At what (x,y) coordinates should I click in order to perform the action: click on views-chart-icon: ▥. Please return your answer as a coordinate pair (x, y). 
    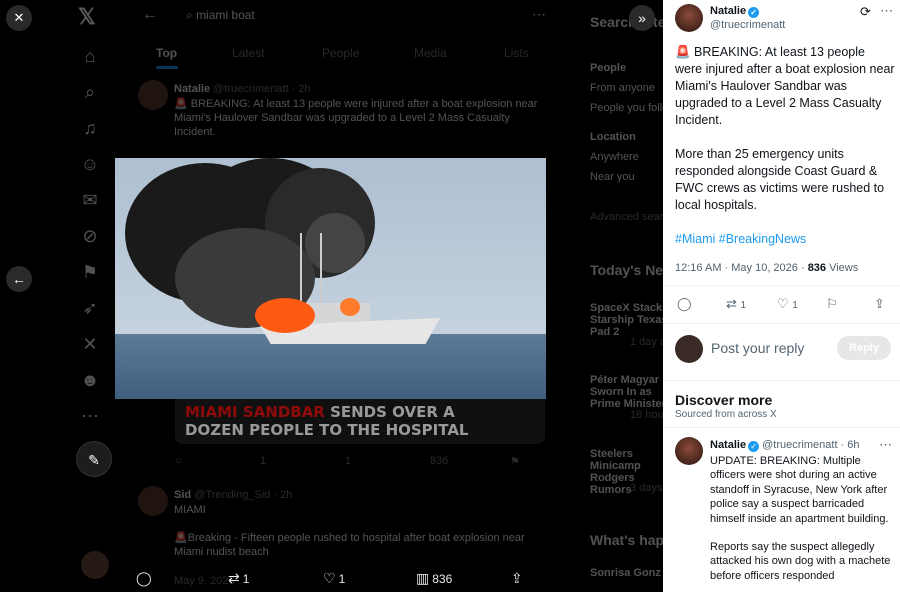
    Looking at the image, I should click on (423, 578).